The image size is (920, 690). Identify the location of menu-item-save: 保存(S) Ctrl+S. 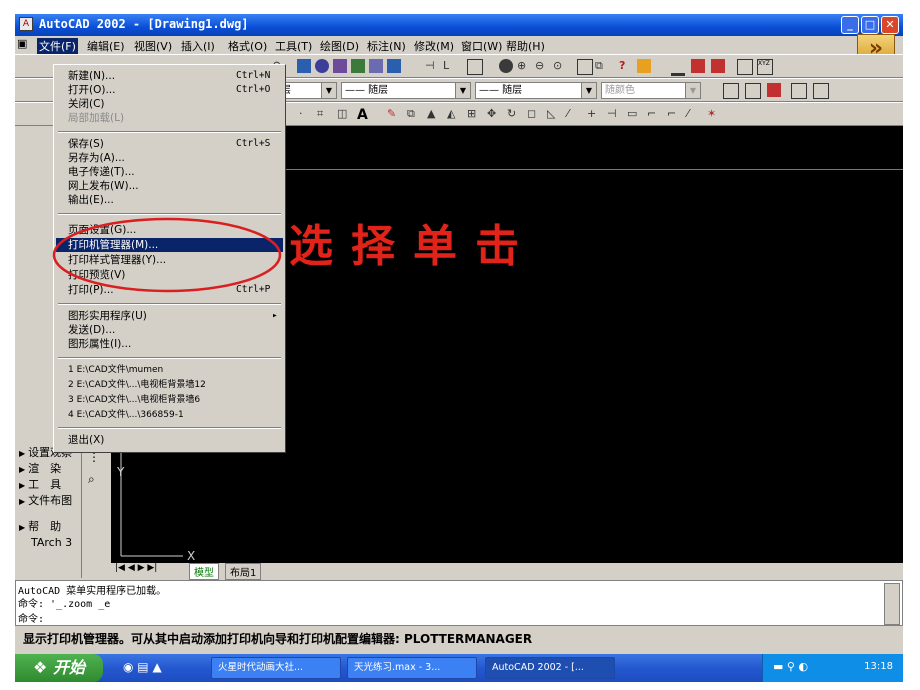
(169, 144).